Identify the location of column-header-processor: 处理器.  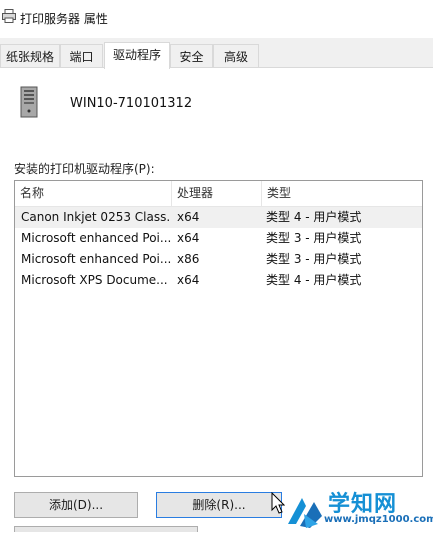
(216, 193).